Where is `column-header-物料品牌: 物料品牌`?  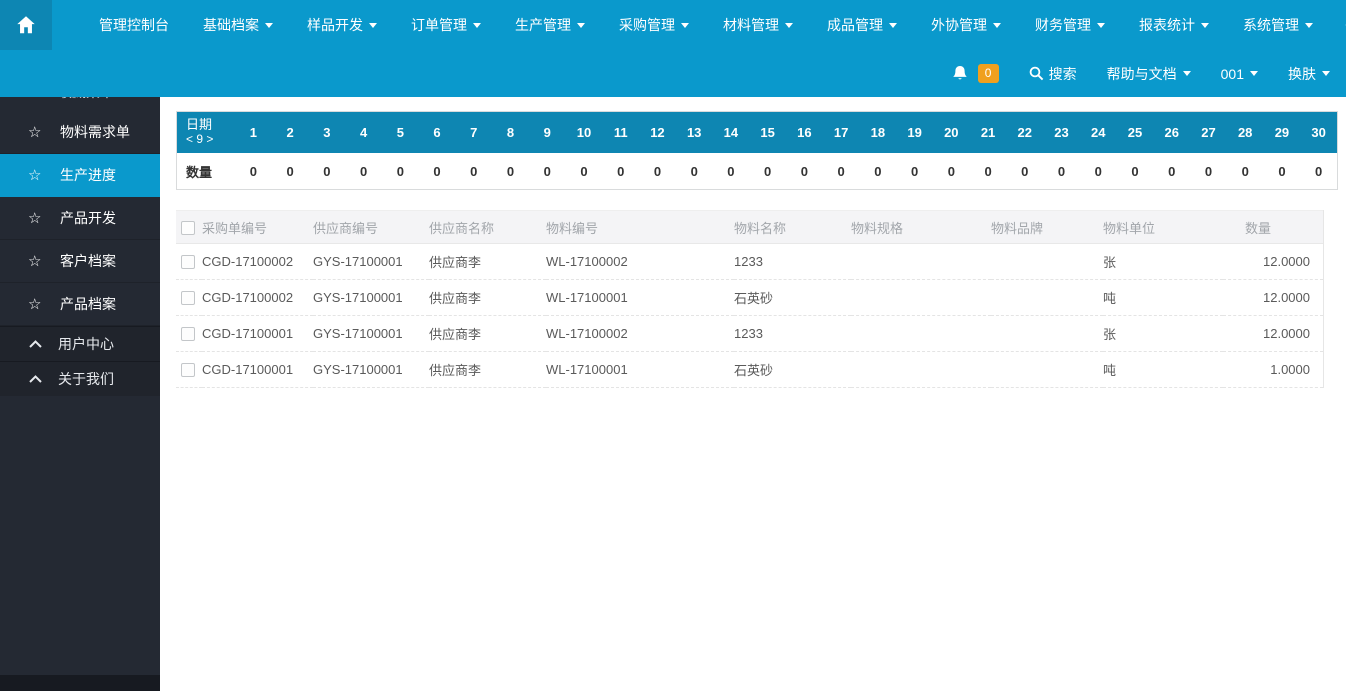 column-header-物料品牌: 物料品牌 is located at coordinates (1047, 227).